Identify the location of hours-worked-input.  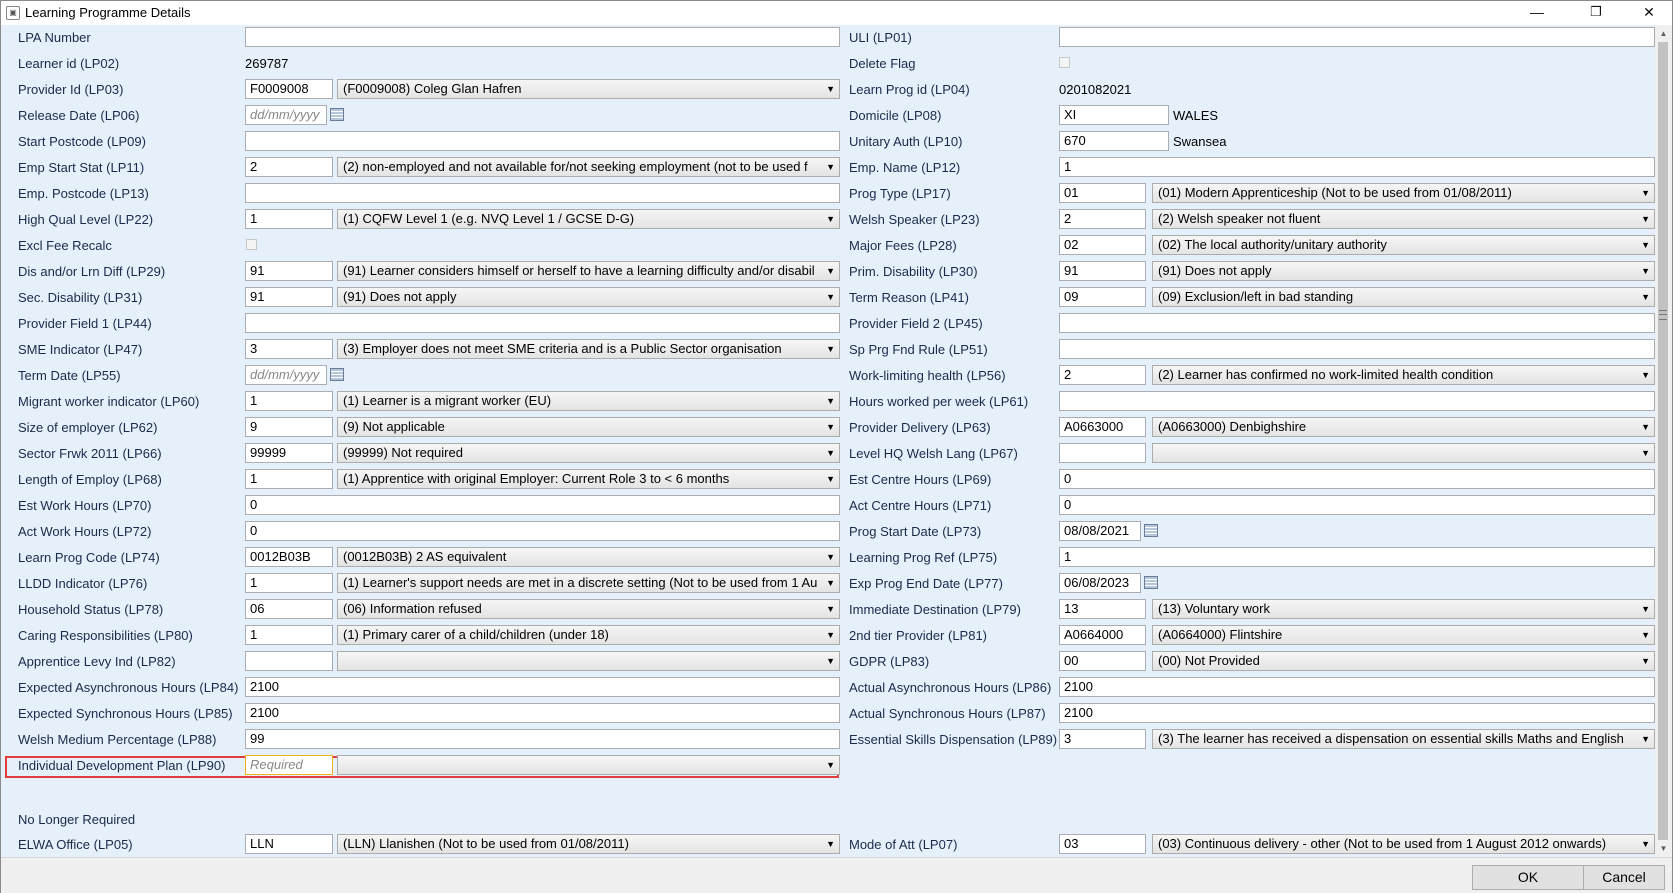
(1357, 401).